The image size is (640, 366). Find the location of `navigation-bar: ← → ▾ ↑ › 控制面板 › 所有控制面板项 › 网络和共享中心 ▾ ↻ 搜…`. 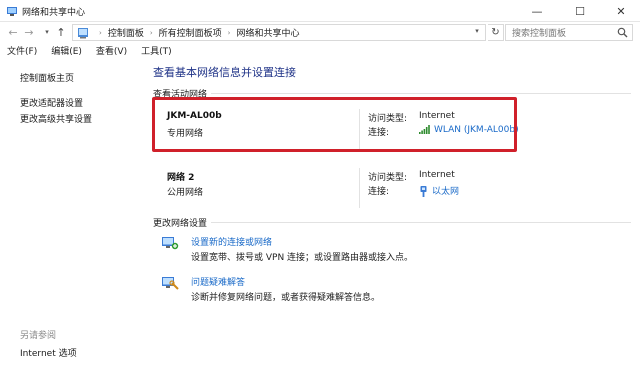

navigation-bar: ← → ▾ ↑ › 控制面板 › 所有控制面板项 › 网络和共享中心 ▾ ↻ 搜… is located at coordinates (320, 32).